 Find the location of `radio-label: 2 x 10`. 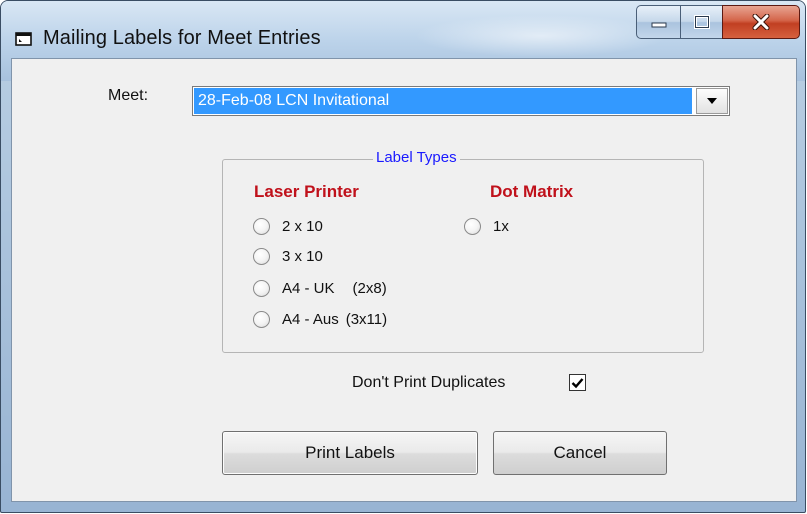

radio-label: 2 x 10 is located at coordinates (302, 226).